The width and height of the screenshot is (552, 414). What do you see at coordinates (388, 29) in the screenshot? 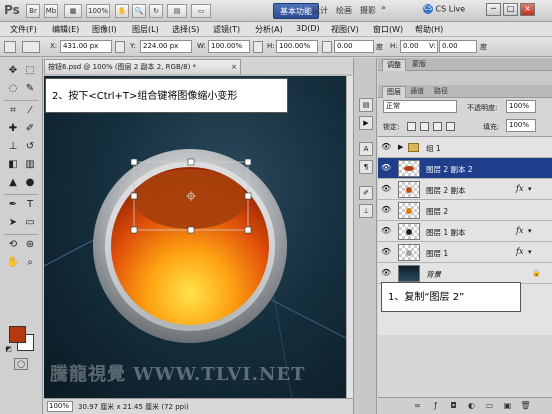
I see `menu-window: 窗口(W)` at bounding box center [388, 29].